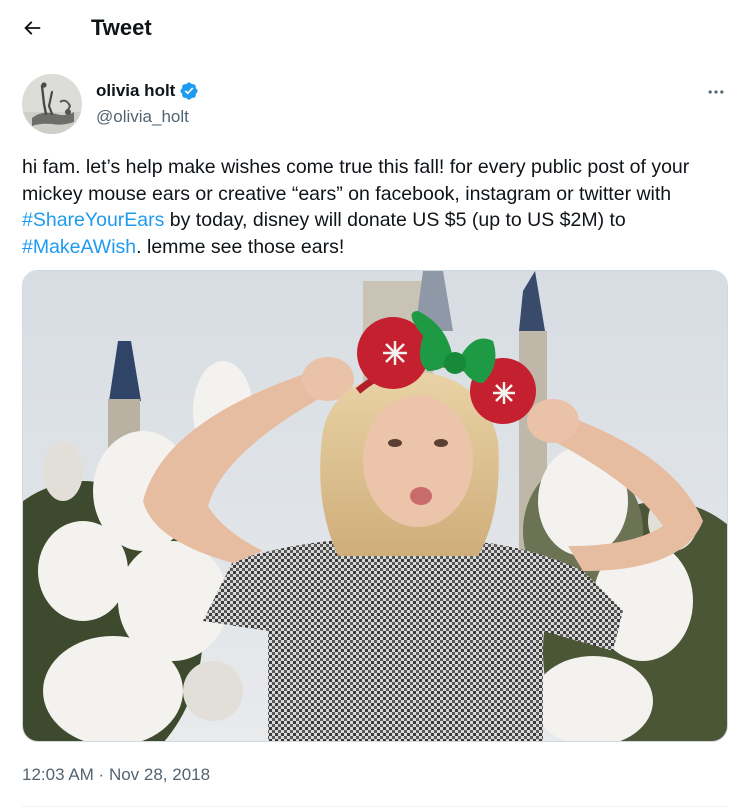 The height and width of the screenshot is (810, 747). I want to click on tweet-time: 12:03 AM, so click(58, 774).